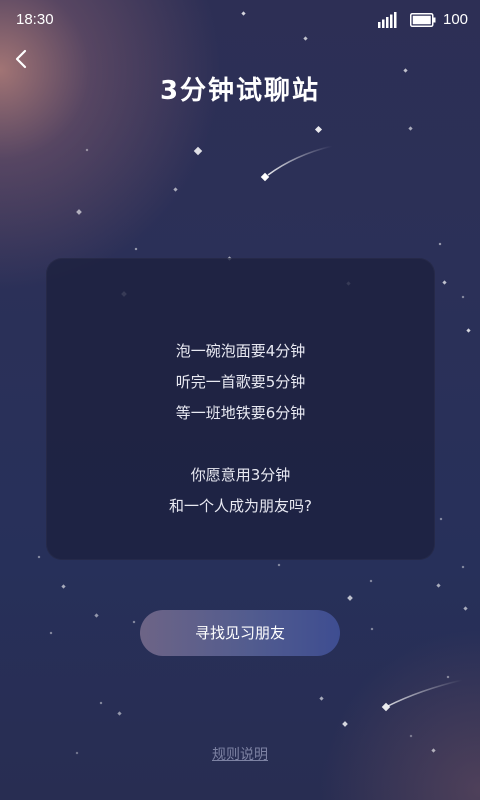  What do you see at coordinates (240, 475) in the screenshot?
I see `question-line: 你愿意用3分钟` at bounding box center [240, 475].